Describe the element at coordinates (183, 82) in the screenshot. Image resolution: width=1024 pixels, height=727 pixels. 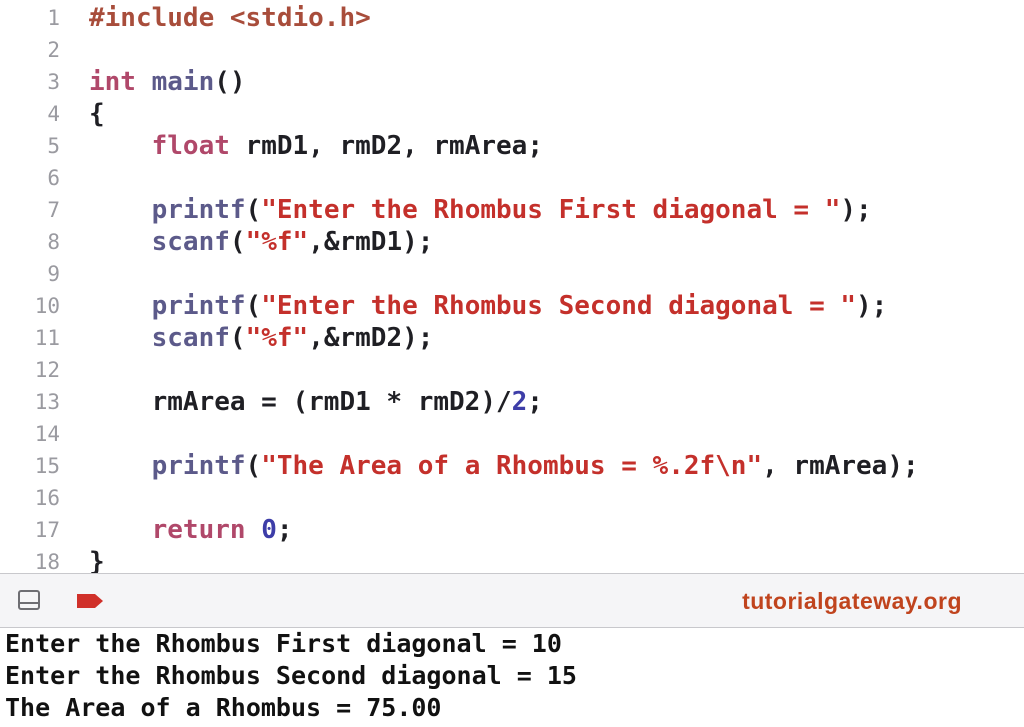
I see `code-token: main` at that location.